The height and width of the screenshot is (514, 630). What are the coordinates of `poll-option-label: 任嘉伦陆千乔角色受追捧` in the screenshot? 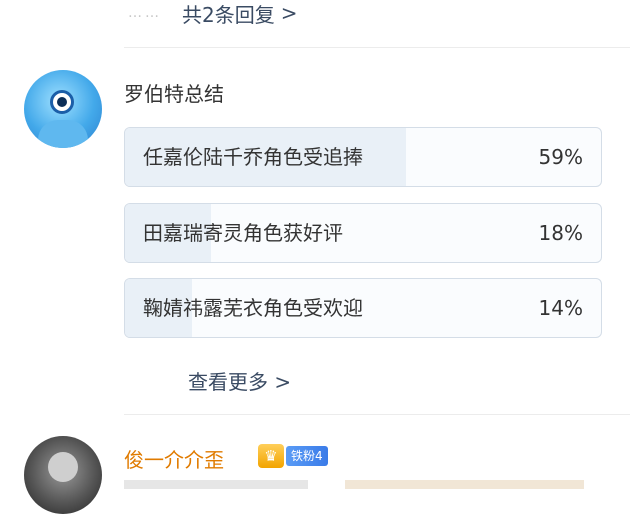 It's located at (253, 157).